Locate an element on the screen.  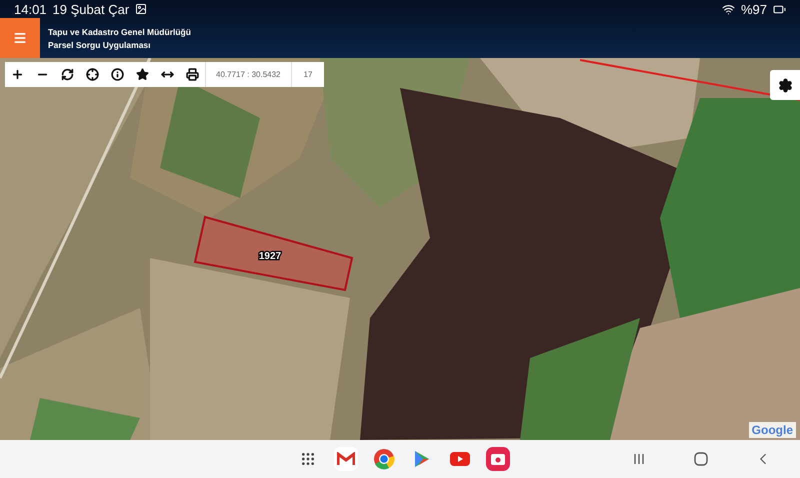
browser-icon is located at coordinates (384, 459).